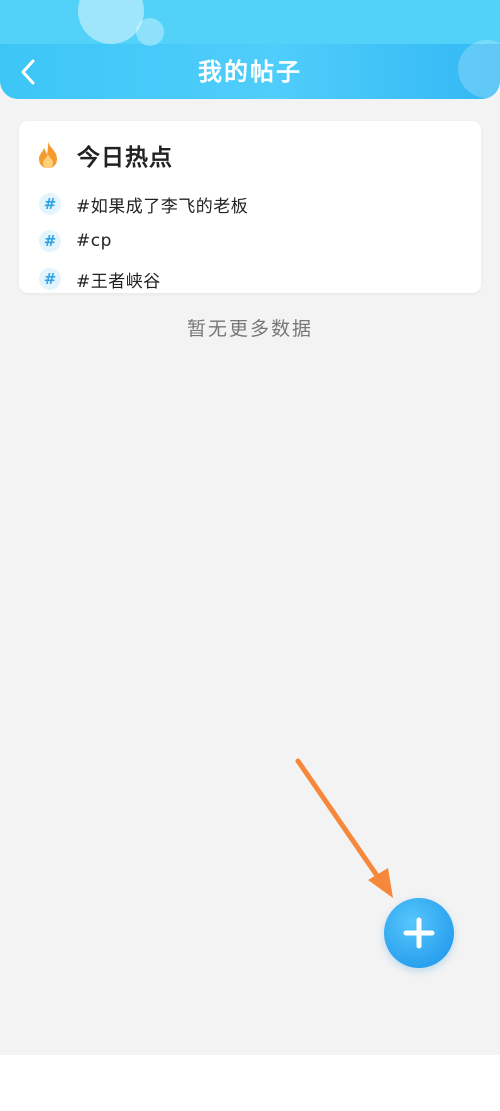 The image size is (500, 1111). I want to click on topic-label: #王者峡谷, so click(118, 281).